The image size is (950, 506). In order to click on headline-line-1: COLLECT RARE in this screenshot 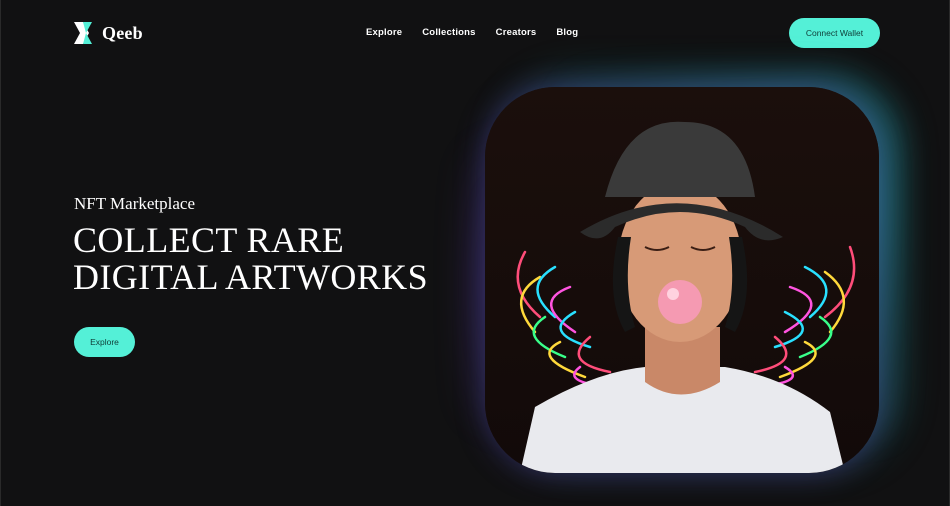, I will do `click(209, 240)`.